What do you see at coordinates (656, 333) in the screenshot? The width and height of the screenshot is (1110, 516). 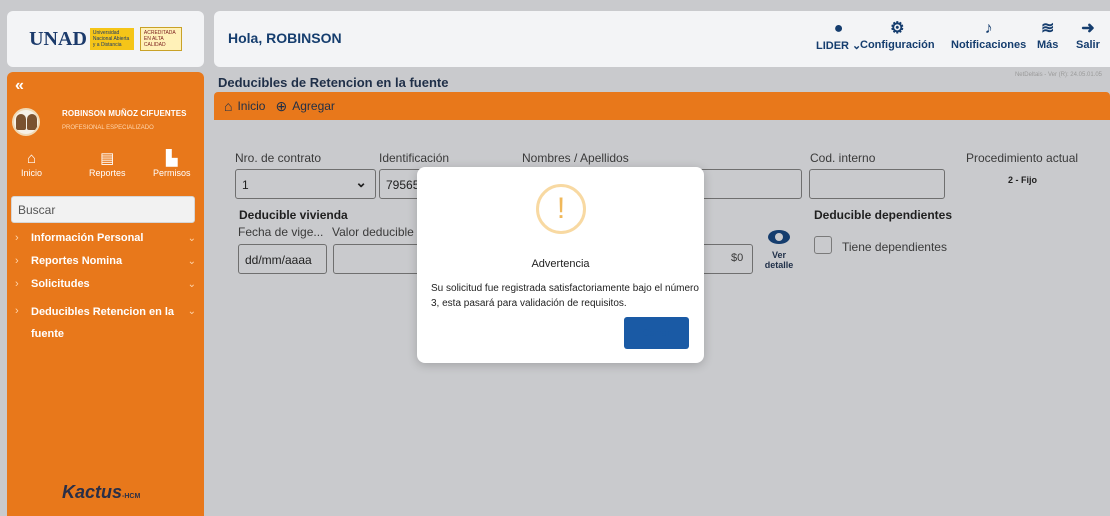 I see `close-button: Cerrar` at bounding box center [656, 333].